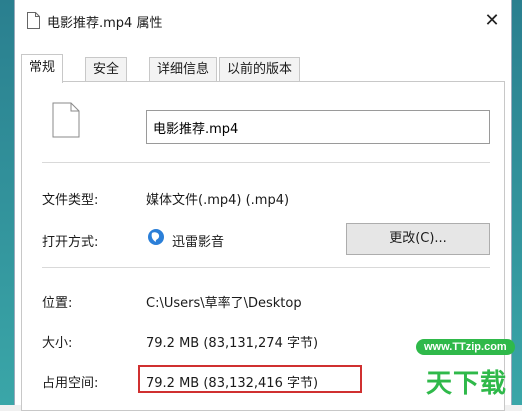 The height and width of the screenshot is (411, 522). I want to click on title-bar: 电影推荐.mp4 属性 ✕, so click(263, 21).